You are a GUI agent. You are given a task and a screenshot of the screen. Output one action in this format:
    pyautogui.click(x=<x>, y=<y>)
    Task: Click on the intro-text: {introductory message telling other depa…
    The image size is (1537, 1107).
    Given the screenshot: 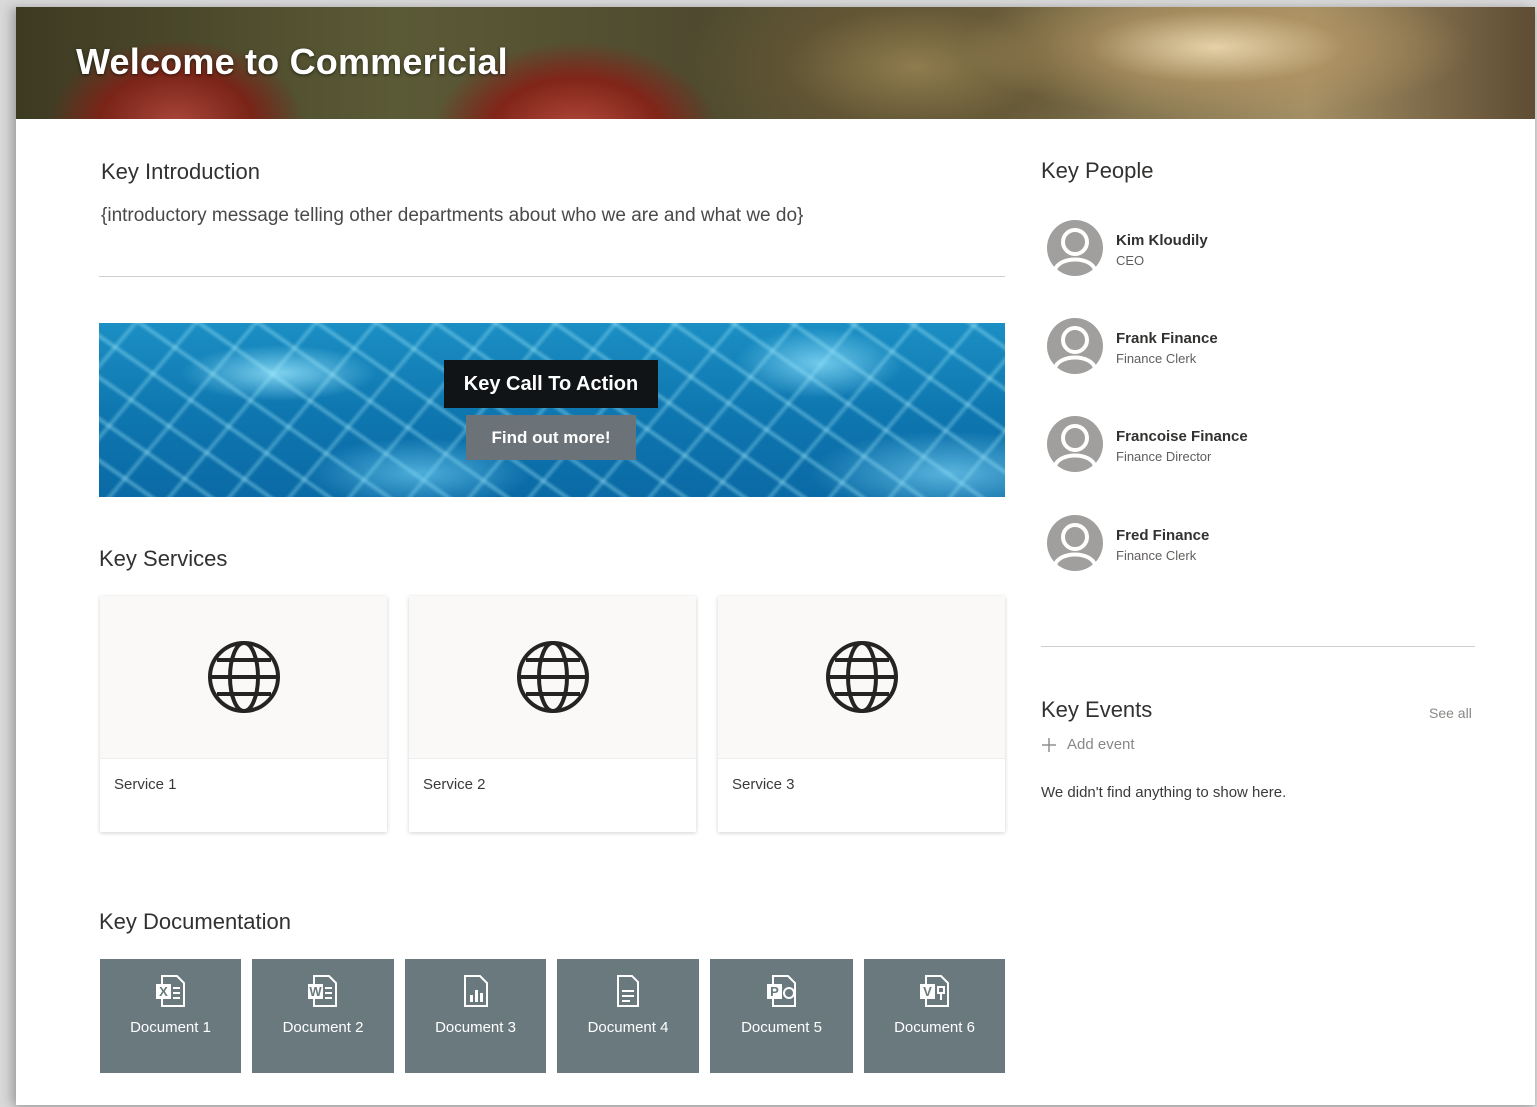 What is the action you would take?
    pyautogui.click(x=452, y=215)
    